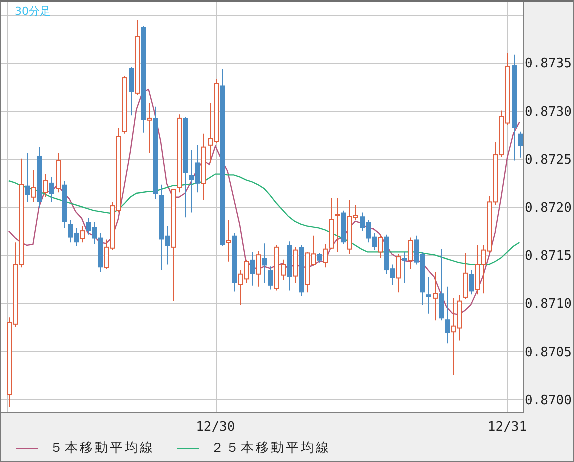 The height and width of the screenshot is (462, 574). What do you see at coordinates (216, 427) in the screenshot?
I see `axis-label: 12/30` at bounding box center [216, 427].